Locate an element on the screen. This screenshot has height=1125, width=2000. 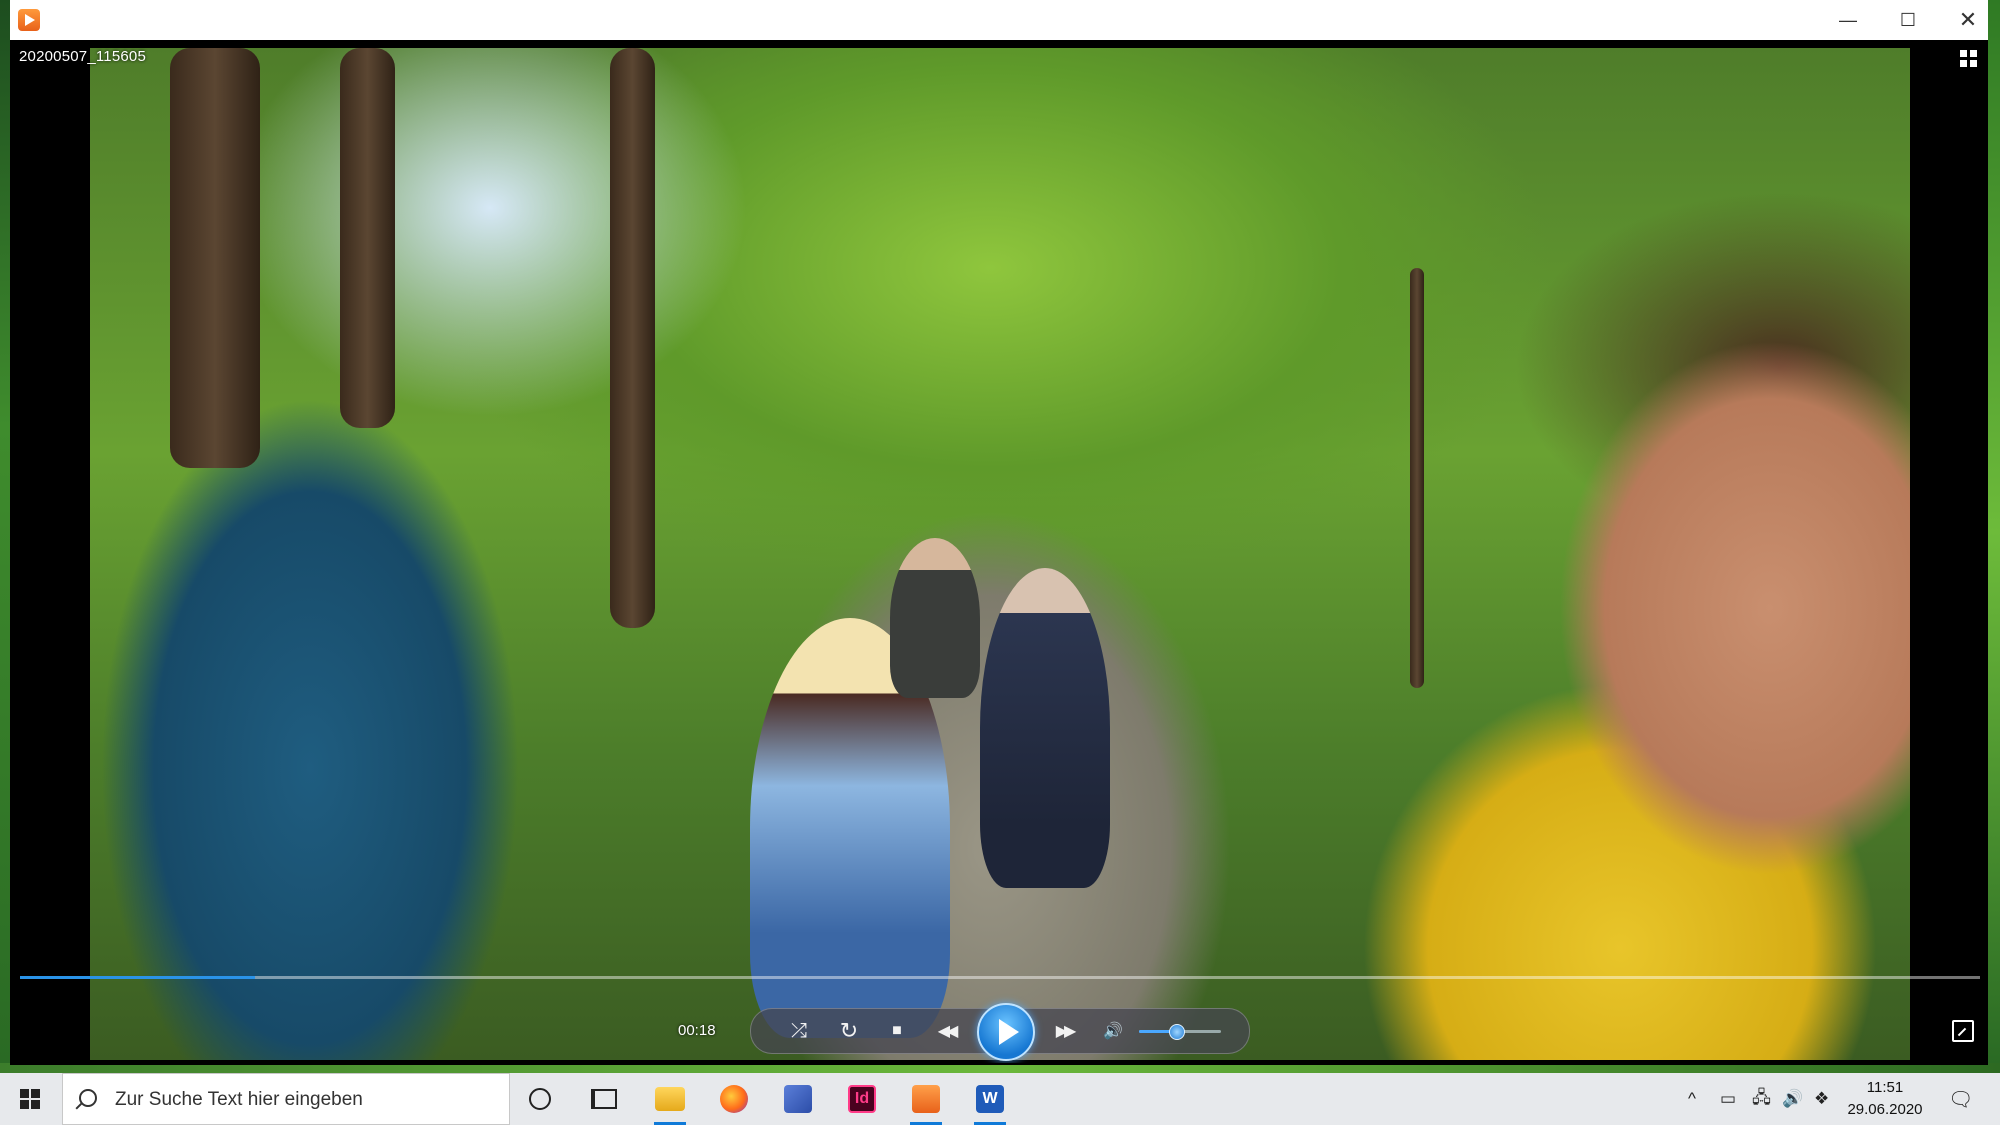
desktop-wallpaper-right is located at coordinates (1994, 532).